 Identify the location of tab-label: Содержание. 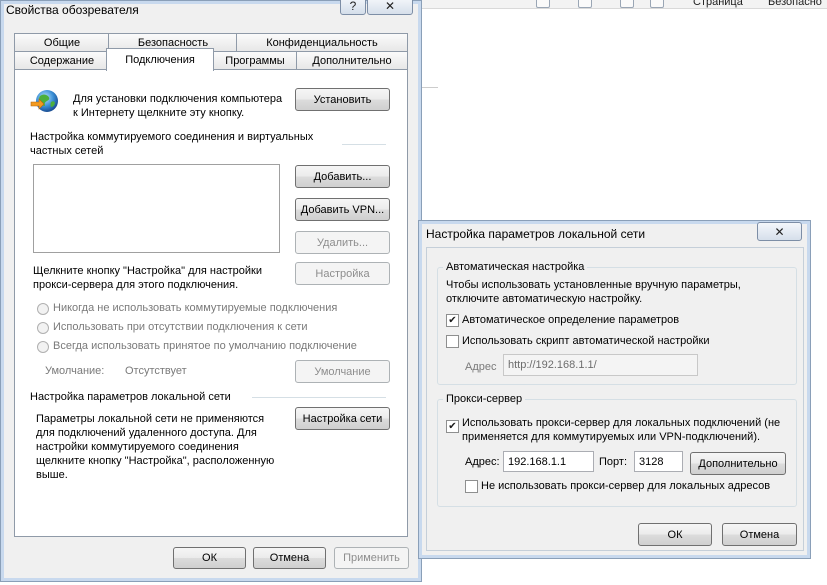
(62, 61).